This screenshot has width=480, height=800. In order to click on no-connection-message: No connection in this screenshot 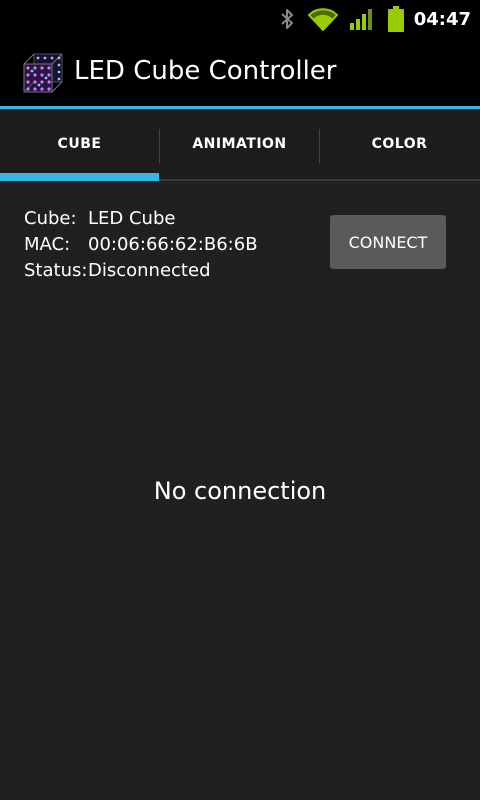, I will do `click(240, 491)`.